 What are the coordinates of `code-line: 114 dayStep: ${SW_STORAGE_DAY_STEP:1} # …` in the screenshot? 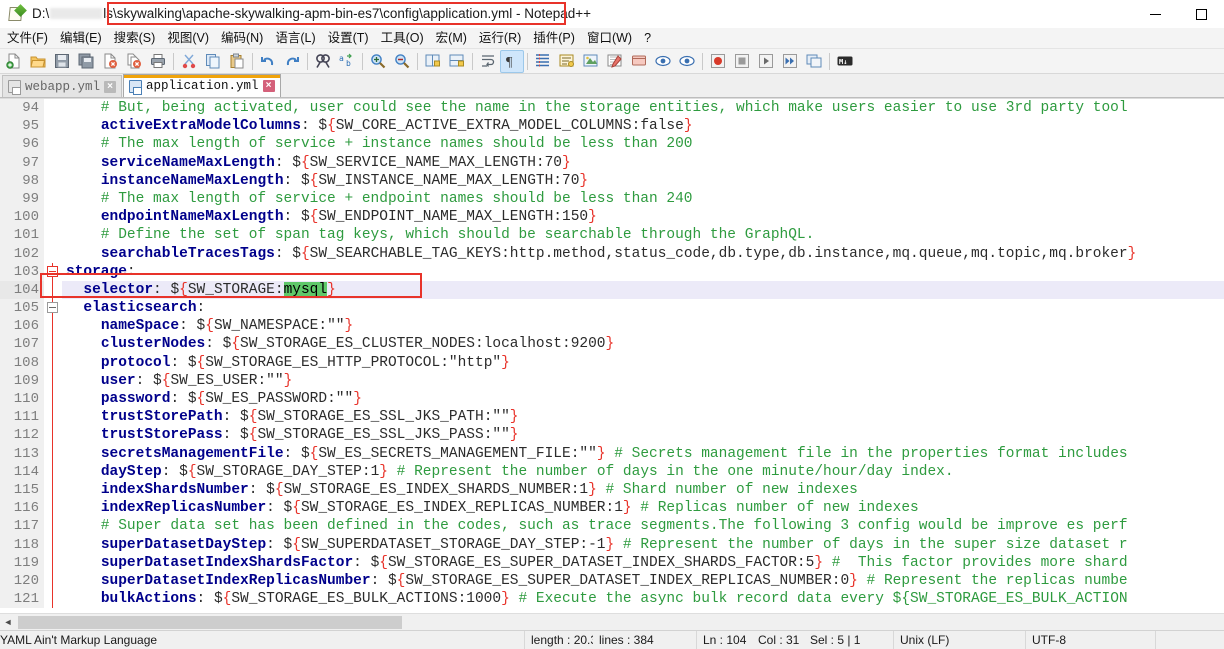 It's located at (612, 471).